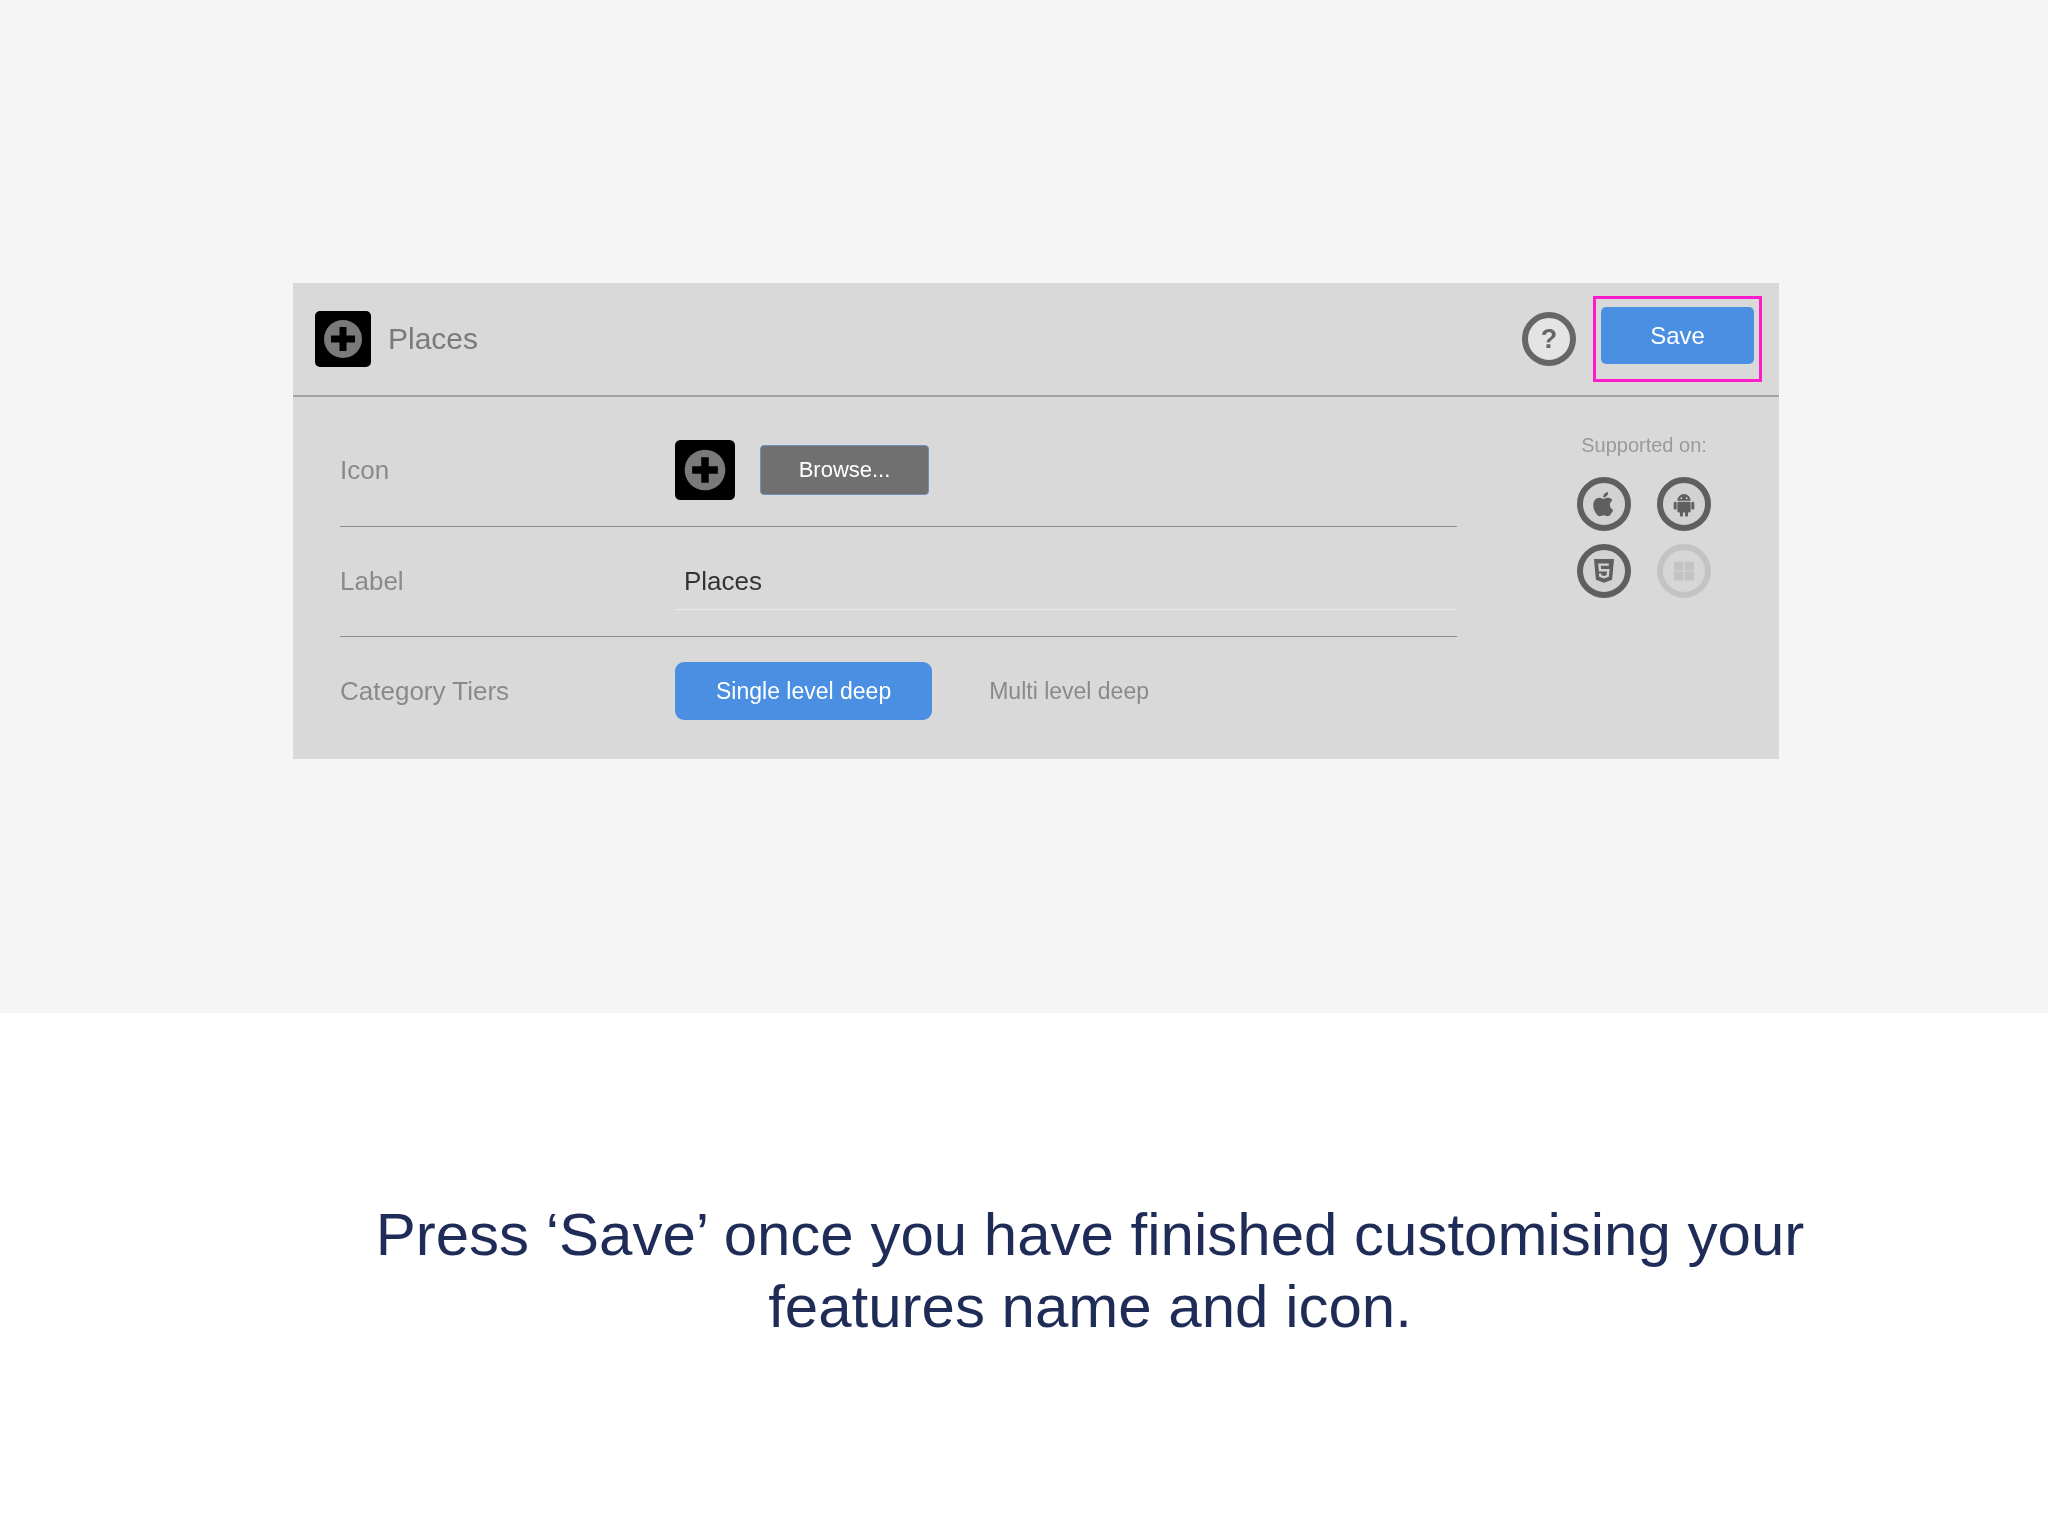 This screenshot has height=1536, width=2048. Describe the element at coordinates (372, 581) in the screenshot. I see `field-label: Label` at that location.